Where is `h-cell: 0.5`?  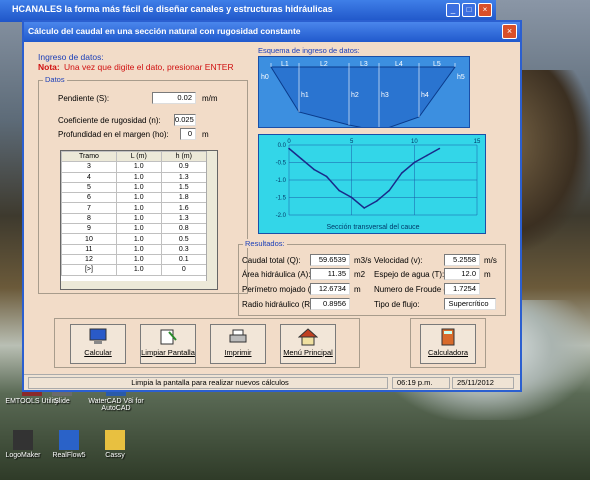
h-cell: 0.5 is located at coordinates (184, 239).